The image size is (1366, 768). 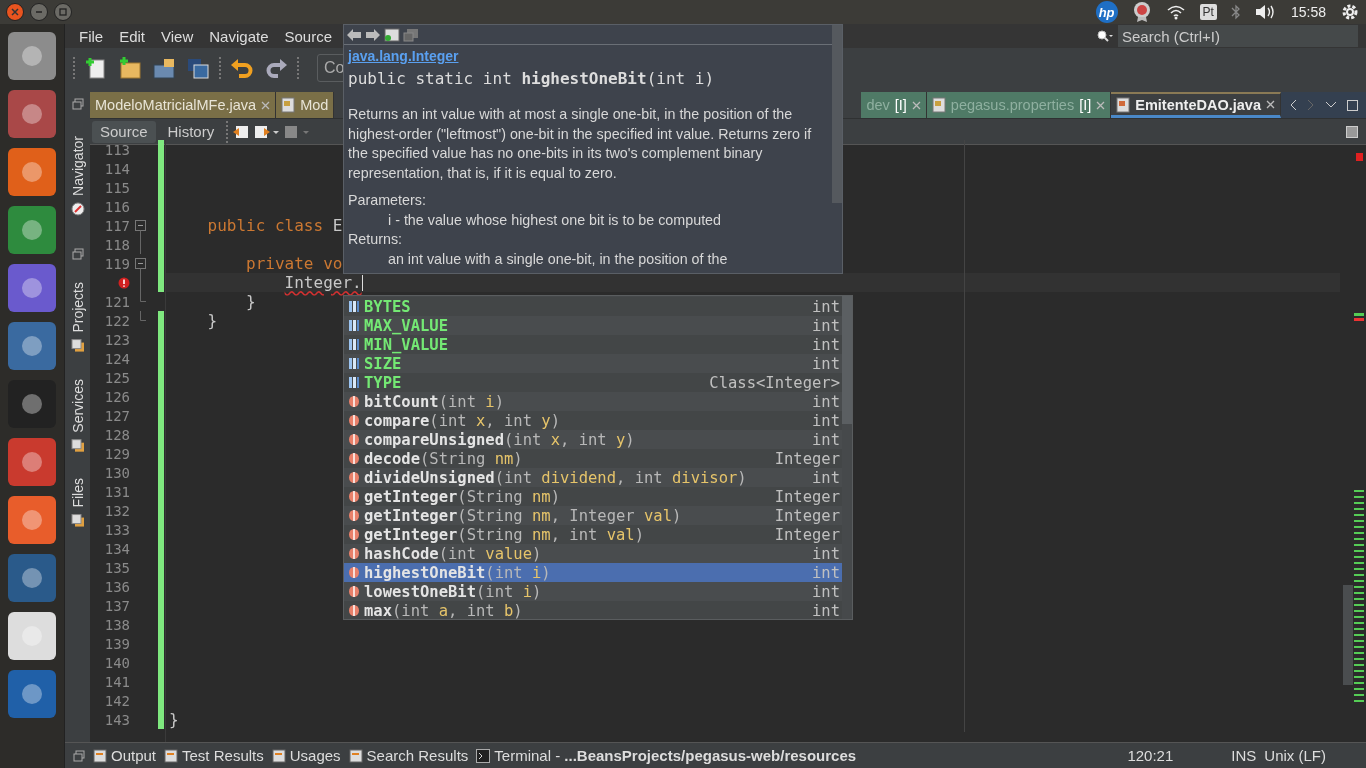 What do you see at coordinates (117, 244) in the screenshot?
I see `line-number: 118` at bounding box center [117, 244].